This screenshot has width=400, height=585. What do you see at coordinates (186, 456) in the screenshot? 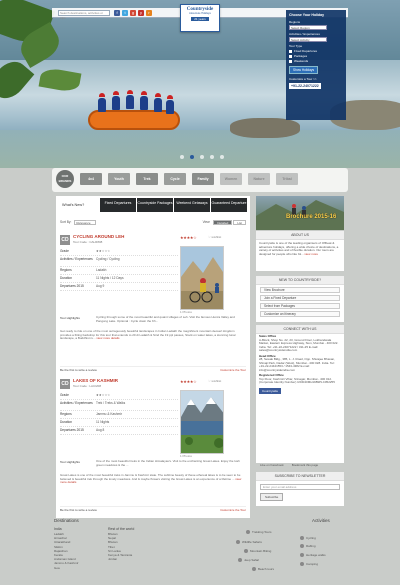
I see `photo-count: 1 Photos` at bounding box center [186, 456].